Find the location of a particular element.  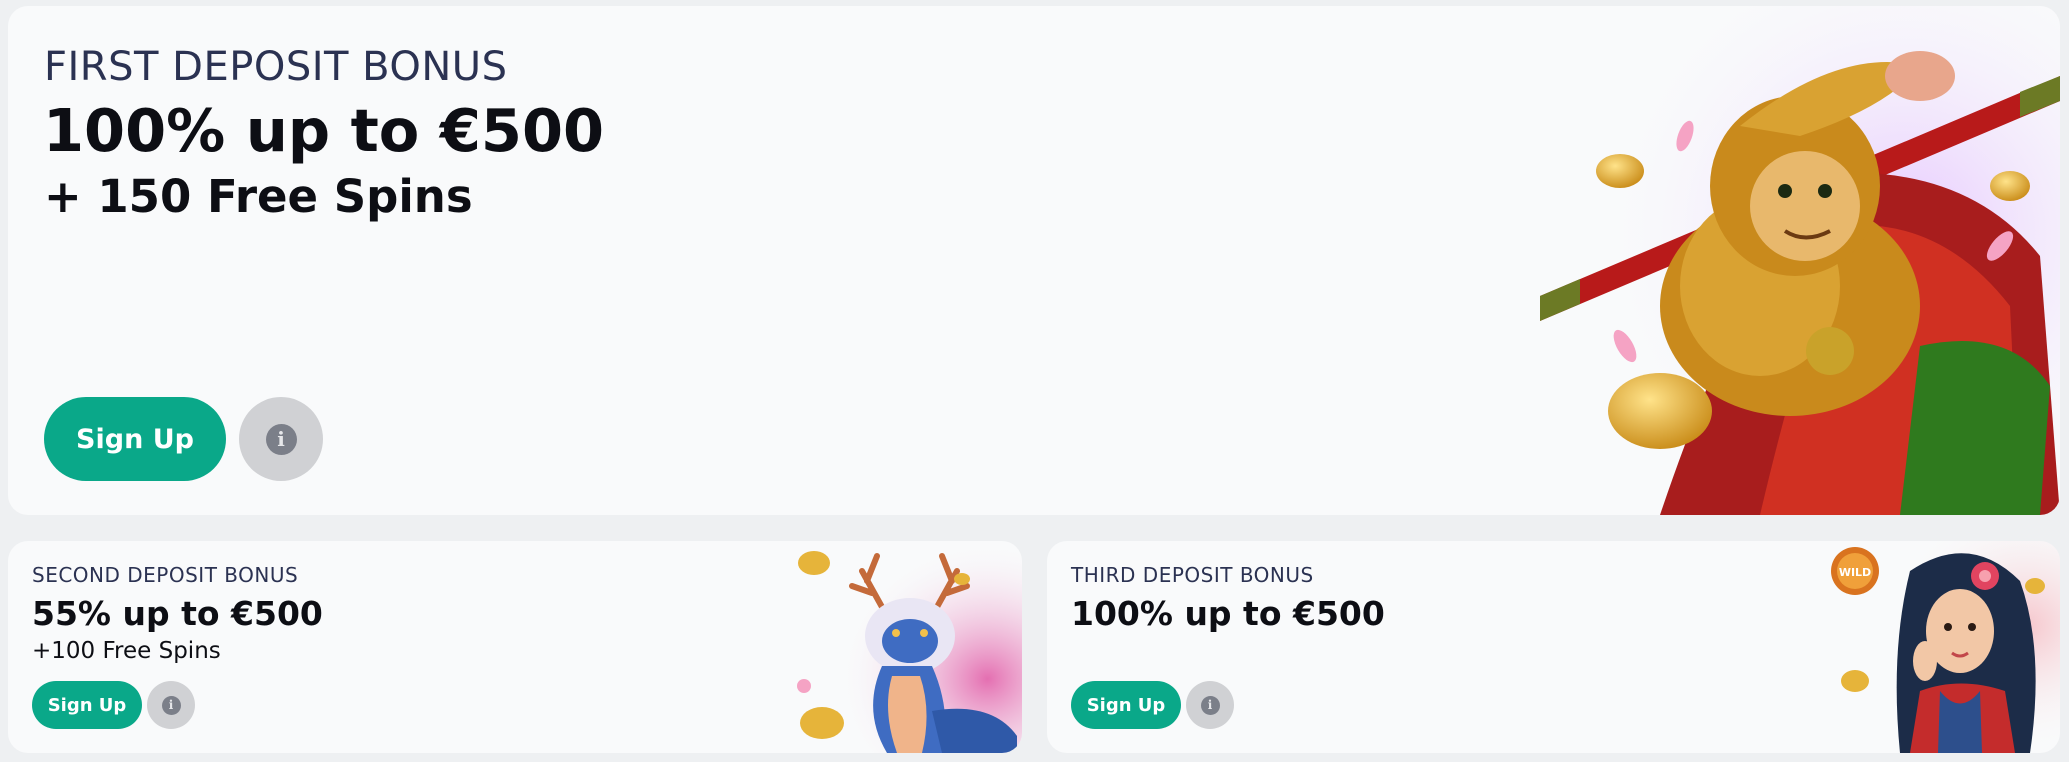

first-deposit-headline: 100% up to €500 is located at coordinates (324, 130).